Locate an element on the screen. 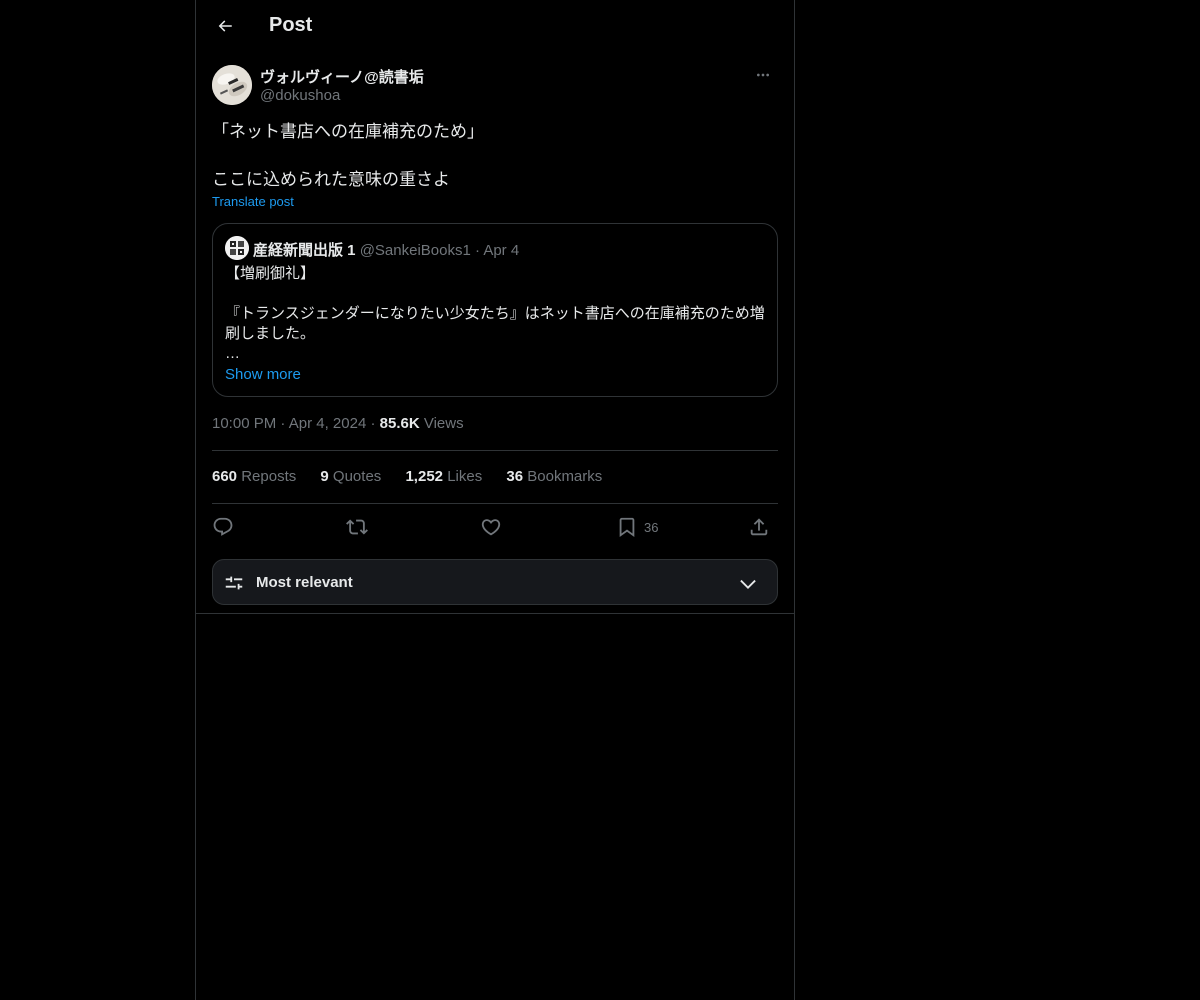  author-avatar is located at coordinates (232, 85).